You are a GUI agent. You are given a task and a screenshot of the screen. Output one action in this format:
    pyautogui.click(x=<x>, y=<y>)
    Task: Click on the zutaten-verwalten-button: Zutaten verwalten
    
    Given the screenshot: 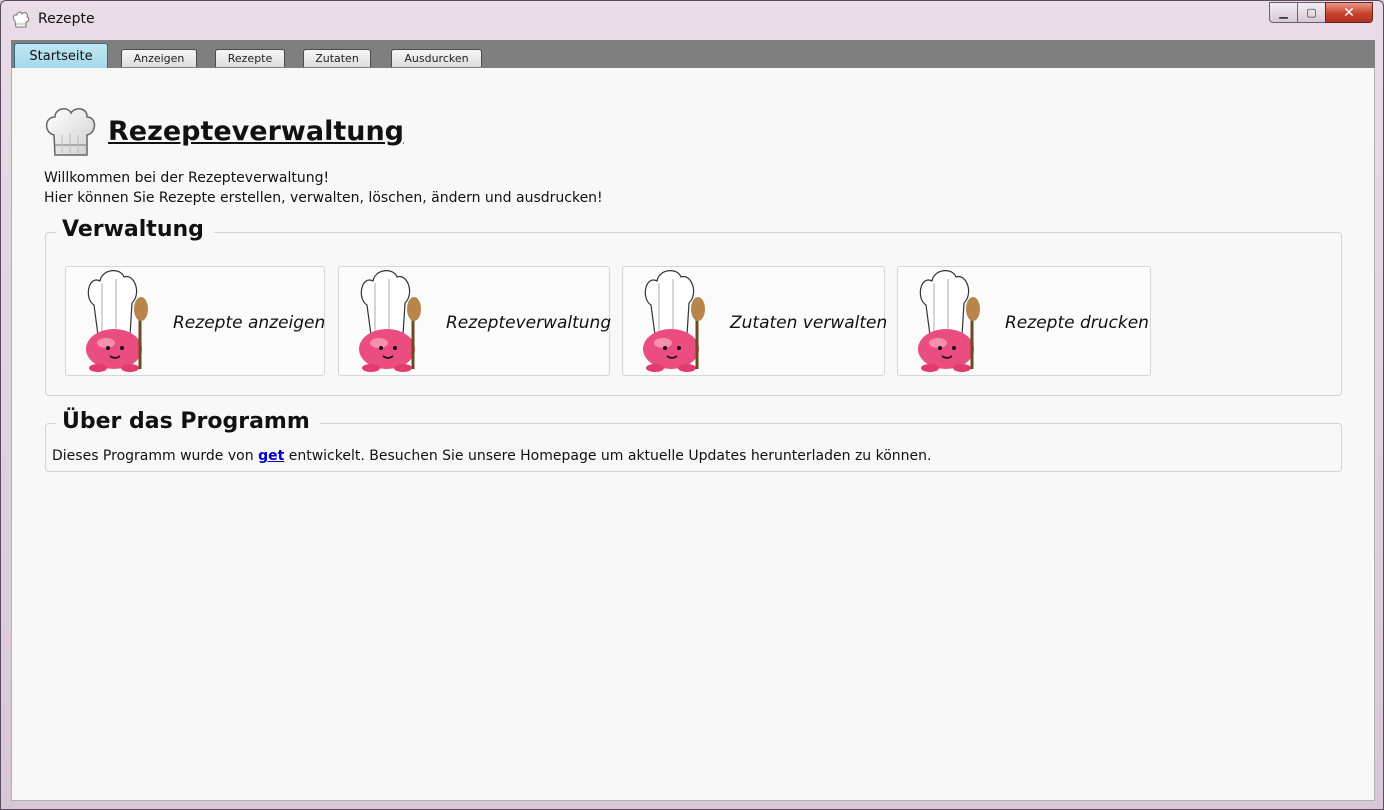 What is the action you would take?
    pyautogui.click(x=755, y=321)
    